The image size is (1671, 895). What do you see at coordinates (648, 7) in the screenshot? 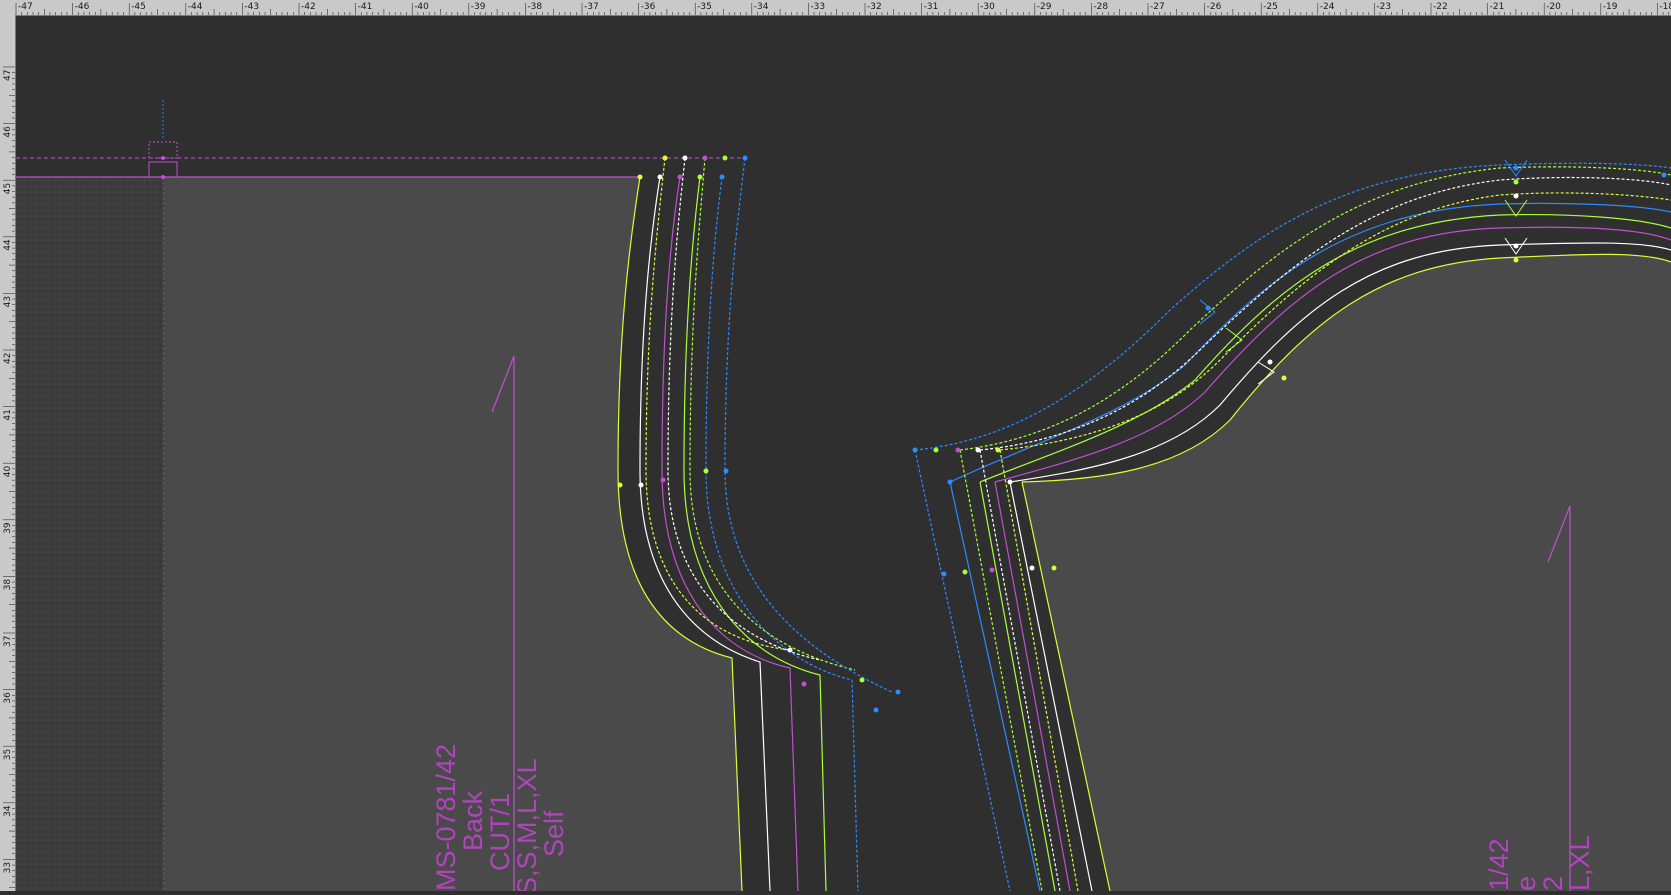
I see `ruler-tick-label: -36` at bounding box center [648, 7].